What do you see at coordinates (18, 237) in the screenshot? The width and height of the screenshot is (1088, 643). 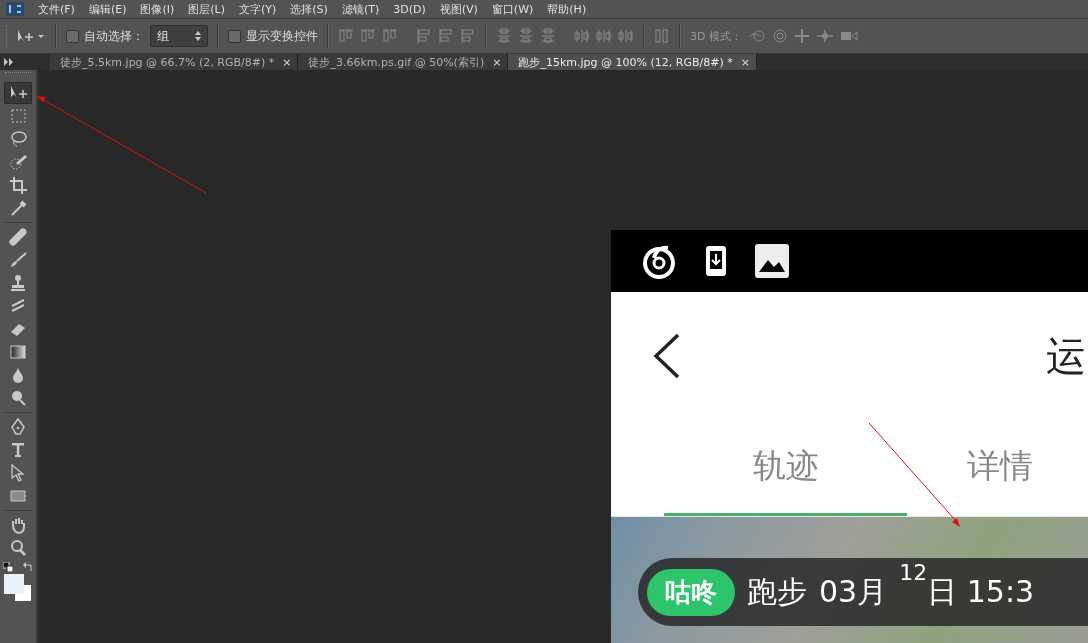 I see `bandage-icon` at bounding box center [18, 237].